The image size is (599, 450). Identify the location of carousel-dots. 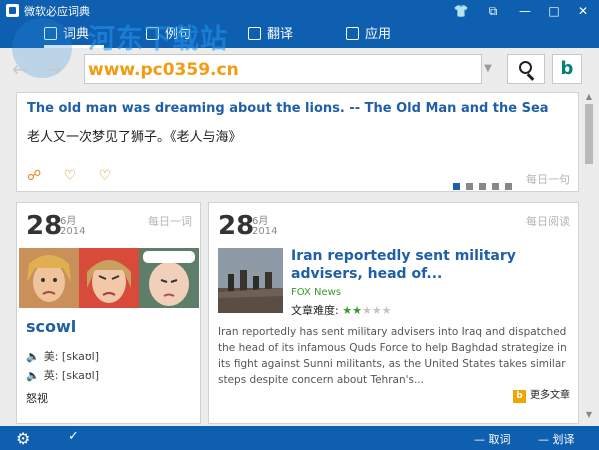
(485, 184).